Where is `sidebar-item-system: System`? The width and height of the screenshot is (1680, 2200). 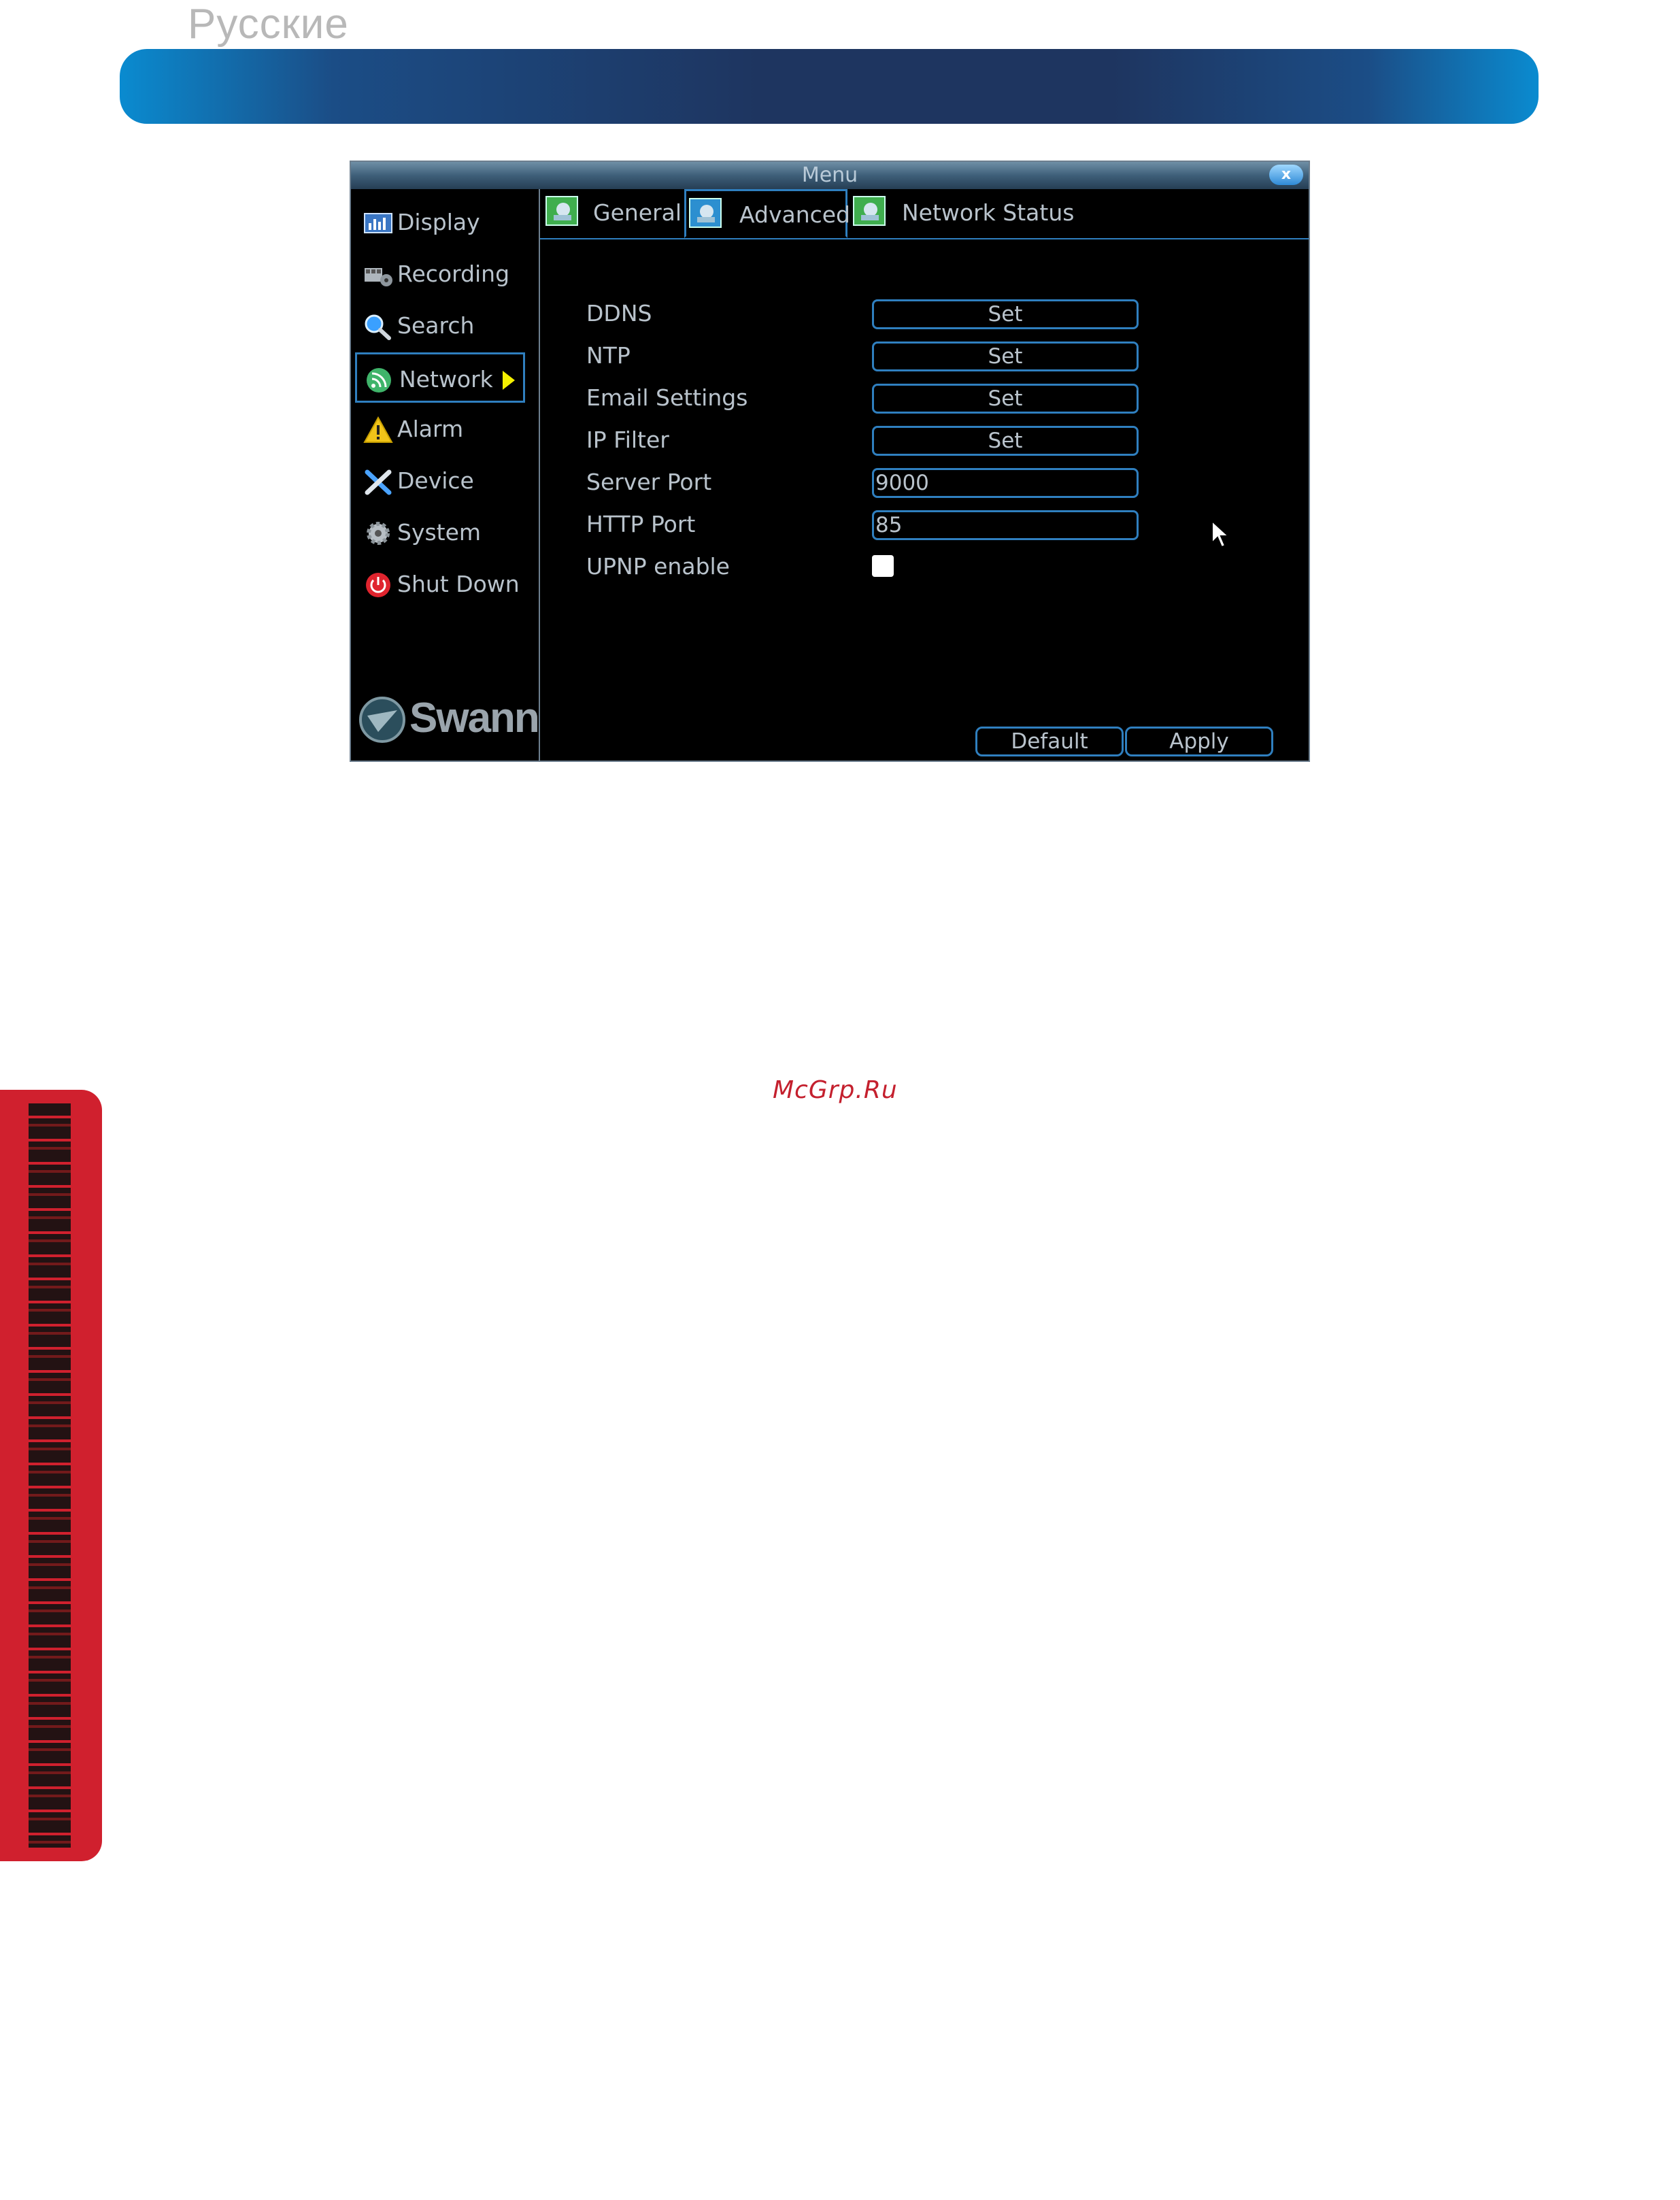
sidebar-item-system: System is located at coordinates (440, 532).